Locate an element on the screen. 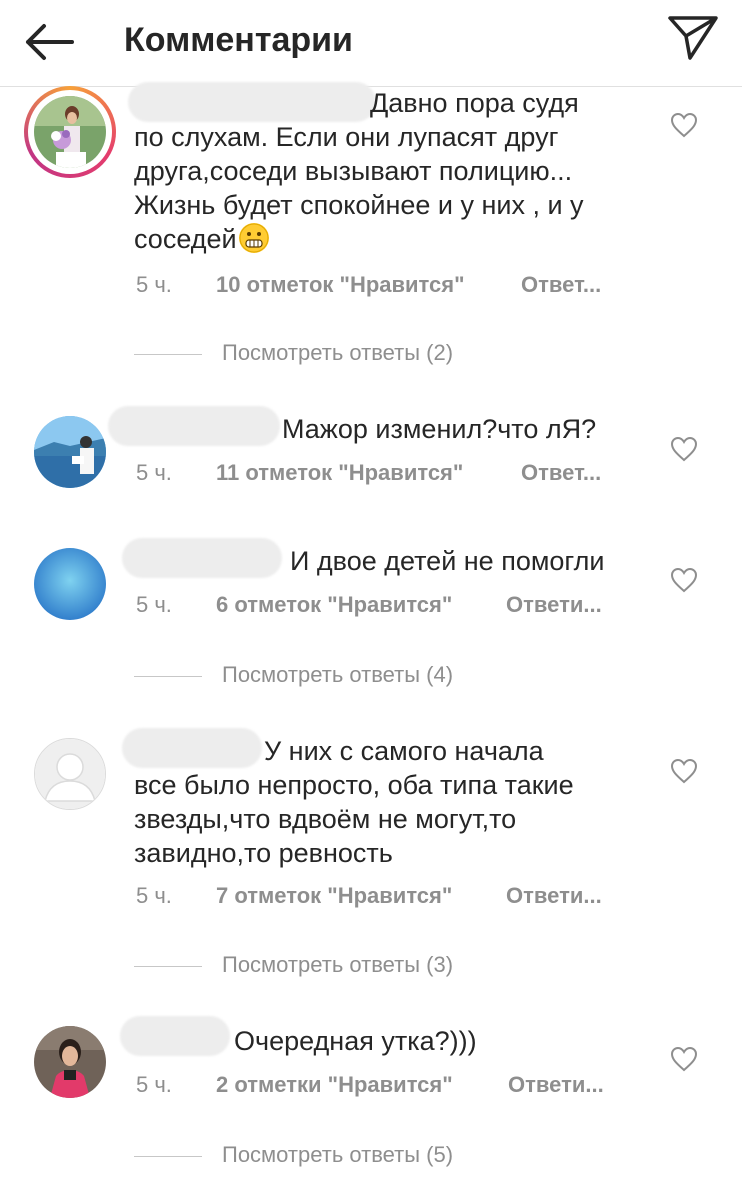 This screenshot has height=1200, width=742. view-replies-button: Посмотреть ответы (2) is located at coordinates (334, 355).